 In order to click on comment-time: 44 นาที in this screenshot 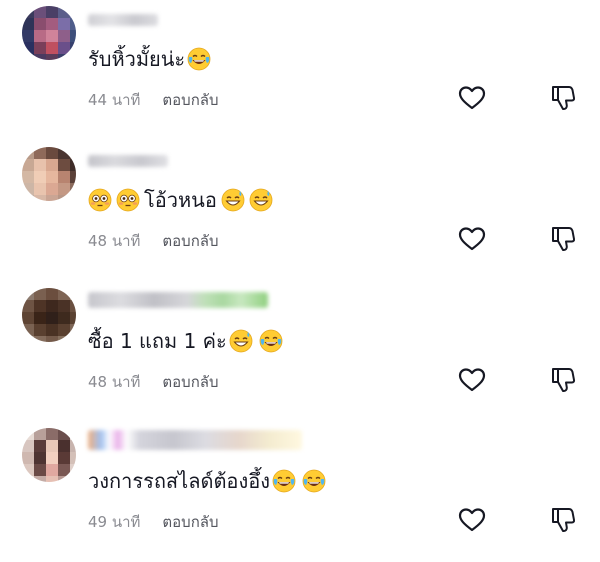, I will do `click(114, 100)`.